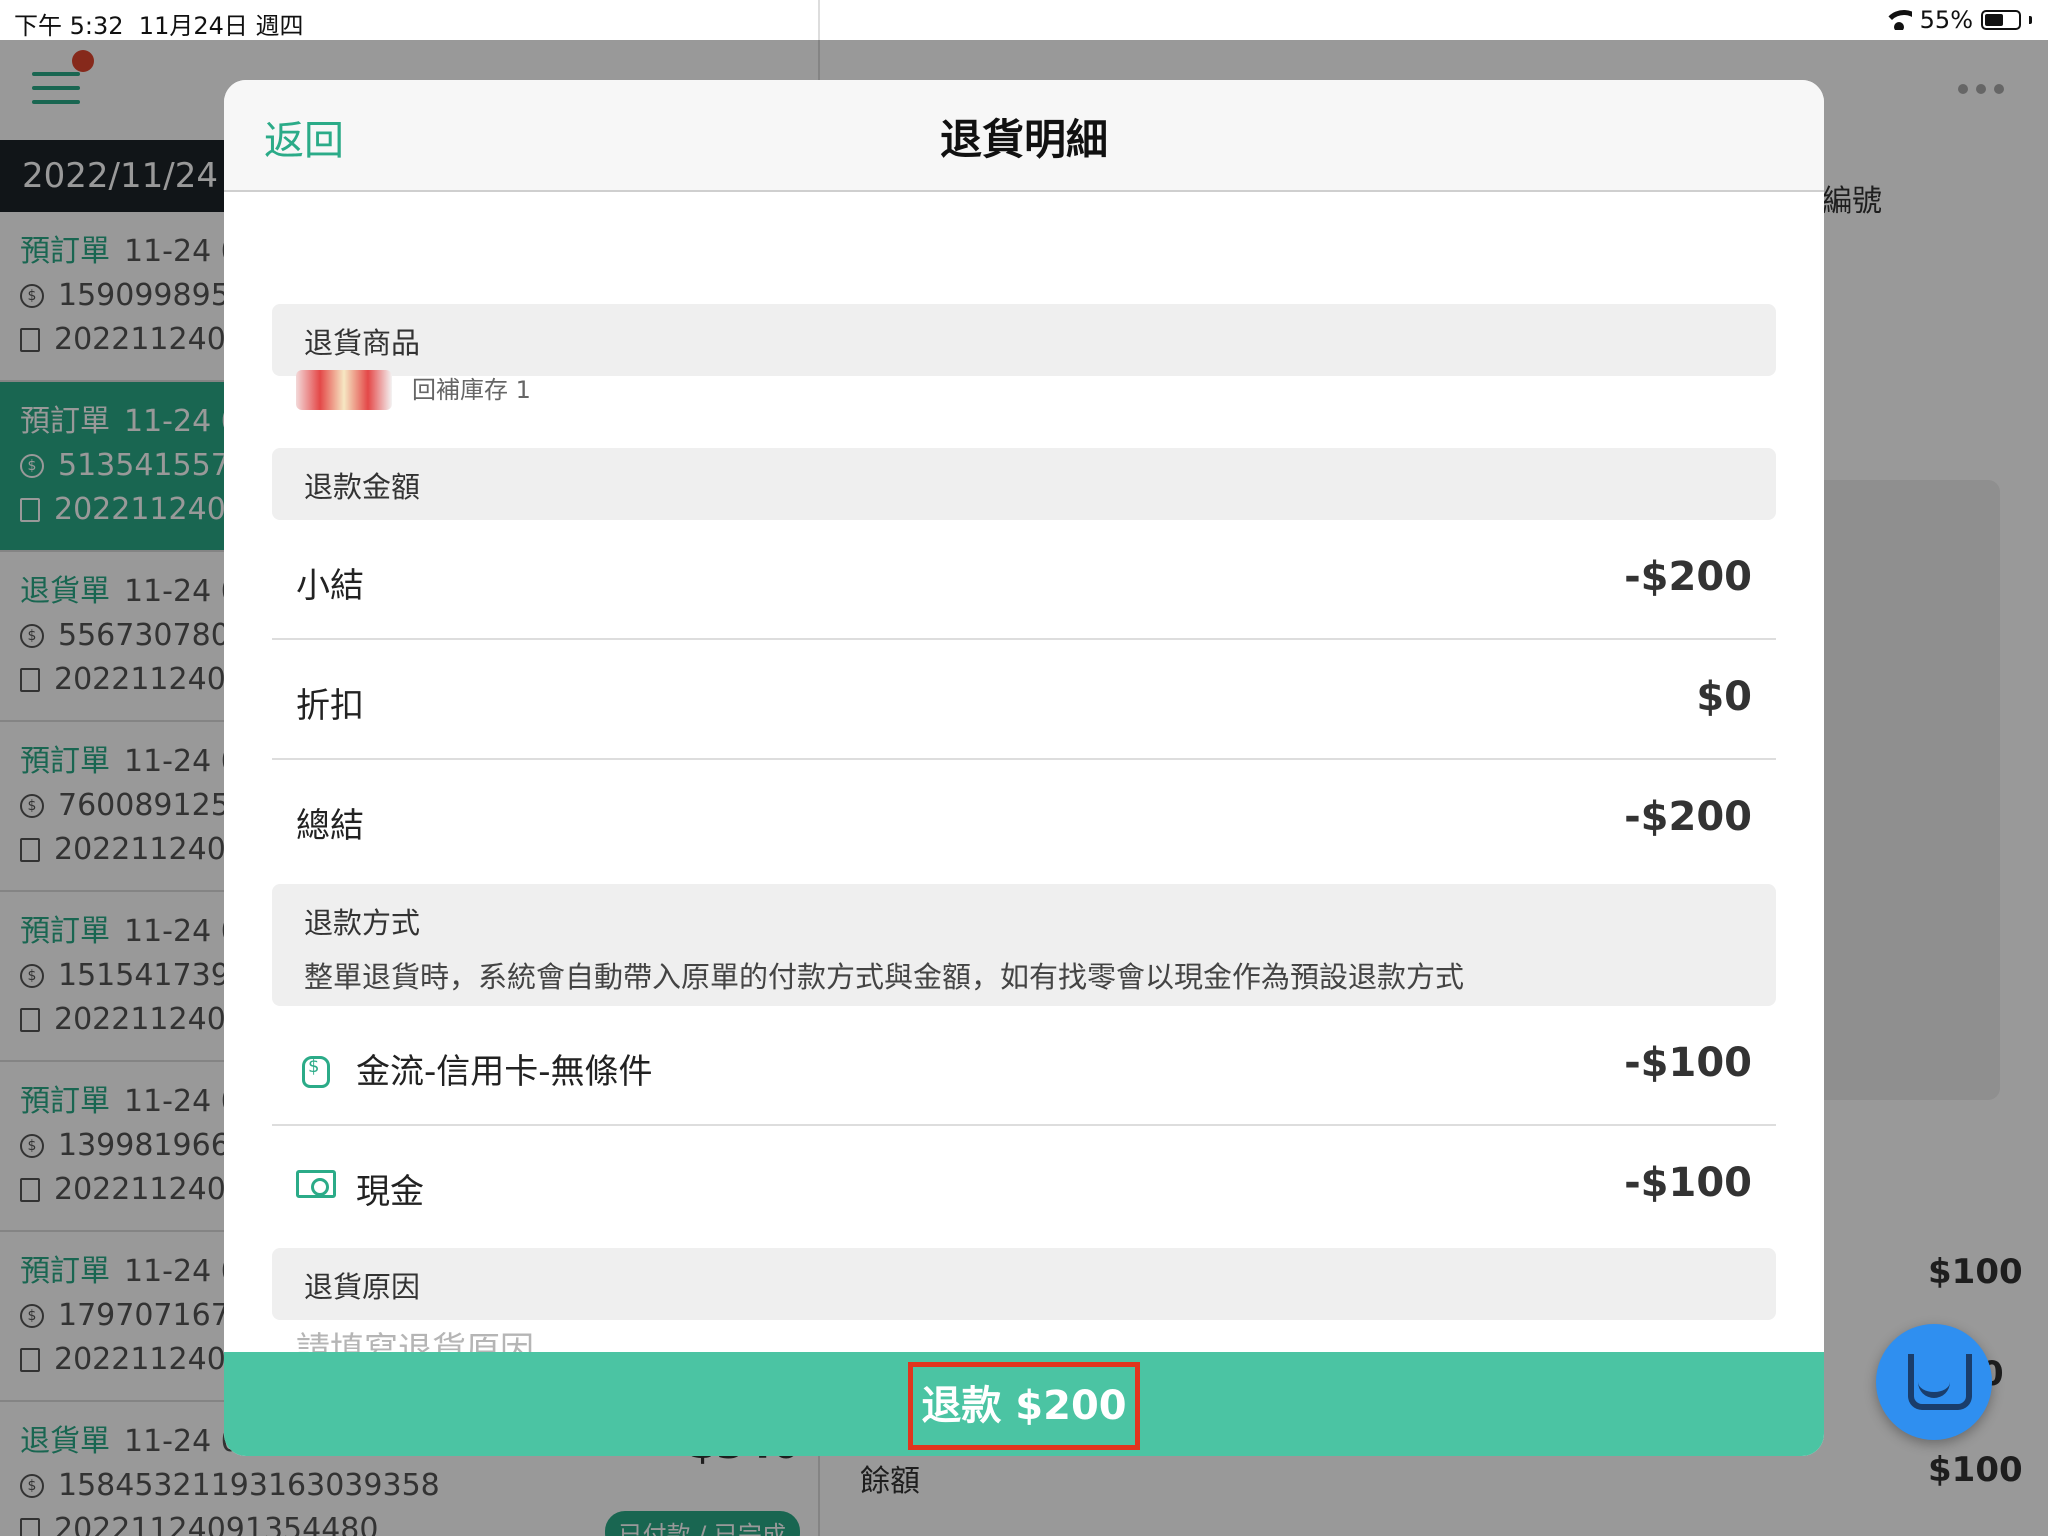 This screenshot has height=1536, width=2048. What do you see at coordinates (390, 1192) in the screenshot?
I see `payment-label: 現金` at bounding box center [390, 1192].